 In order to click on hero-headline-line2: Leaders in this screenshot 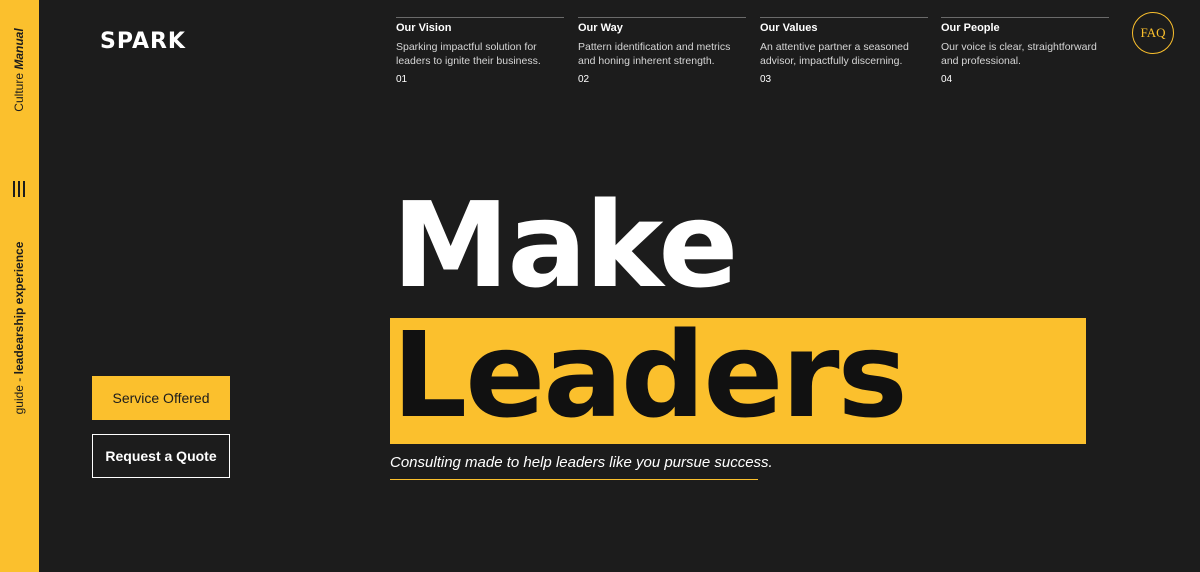, I will do `click(650, 375)`.